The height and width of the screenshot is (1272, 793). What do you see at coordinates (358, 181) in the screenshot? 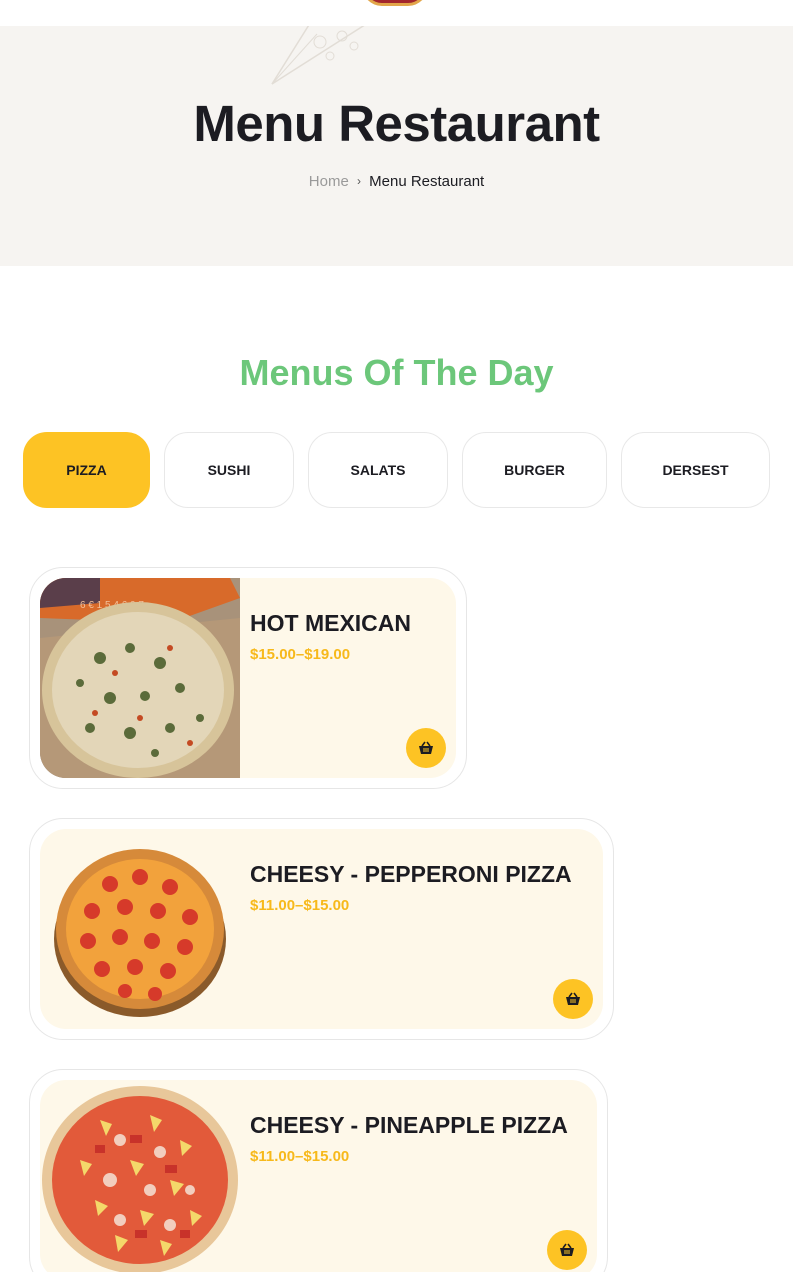
I see `chevron-right-icon: ›` at bounding box center [358, 181].